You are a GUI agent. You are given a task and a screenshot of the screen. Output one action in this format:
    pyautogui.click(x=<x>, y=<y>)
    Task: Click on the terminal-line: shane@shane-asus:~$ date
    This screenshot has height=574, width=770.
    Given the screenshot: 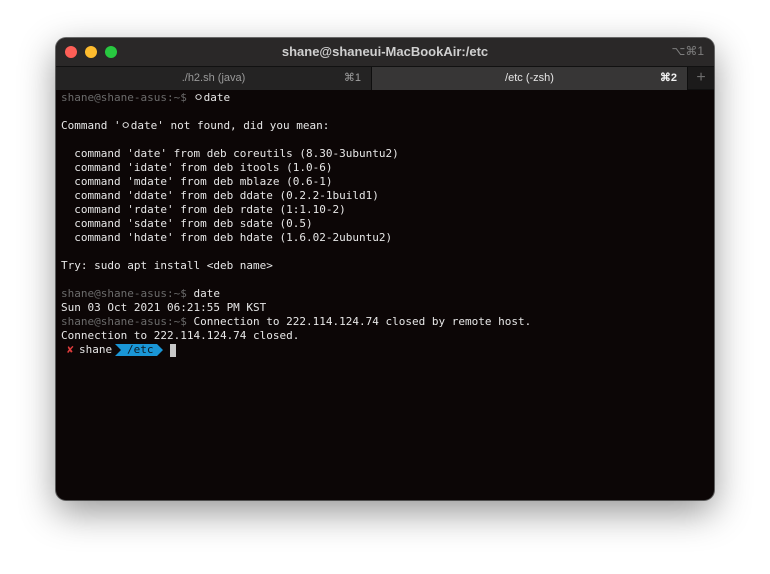 What is the action you would take?
    pyautogui.click(x=387, y=294)
    